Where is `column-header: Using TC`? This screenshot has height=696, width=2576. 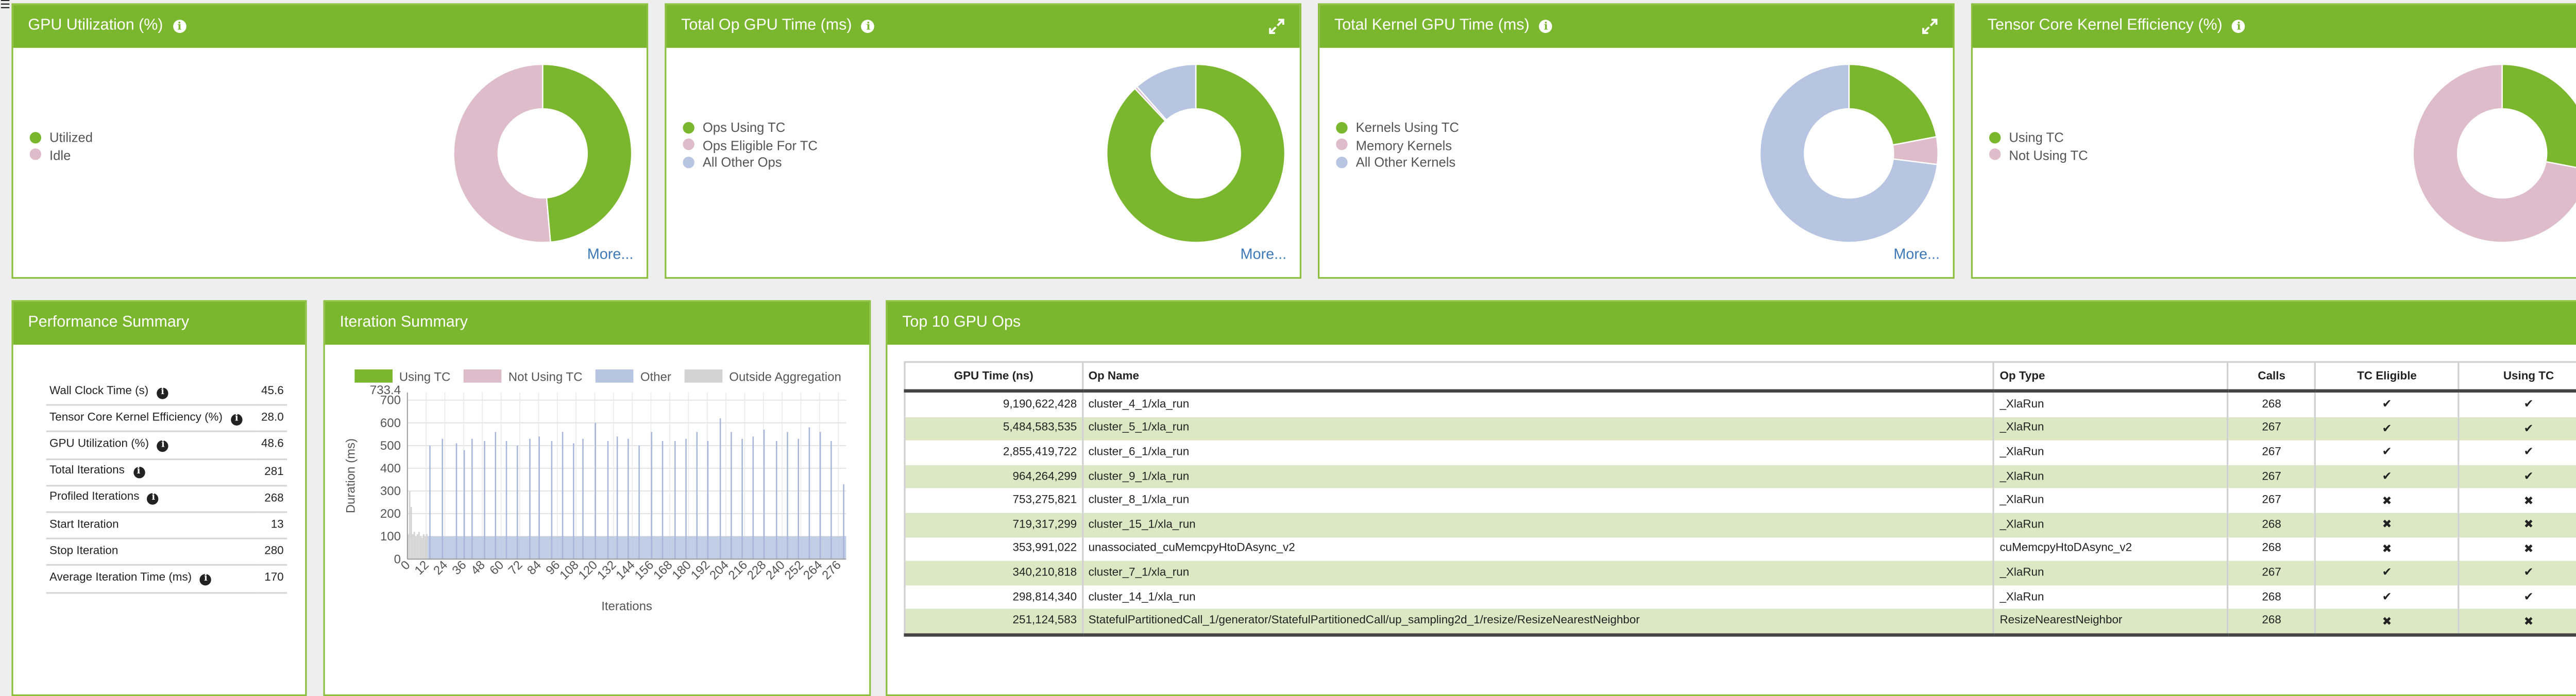
column-header: Using TC is located at coordinates (2517, 377).